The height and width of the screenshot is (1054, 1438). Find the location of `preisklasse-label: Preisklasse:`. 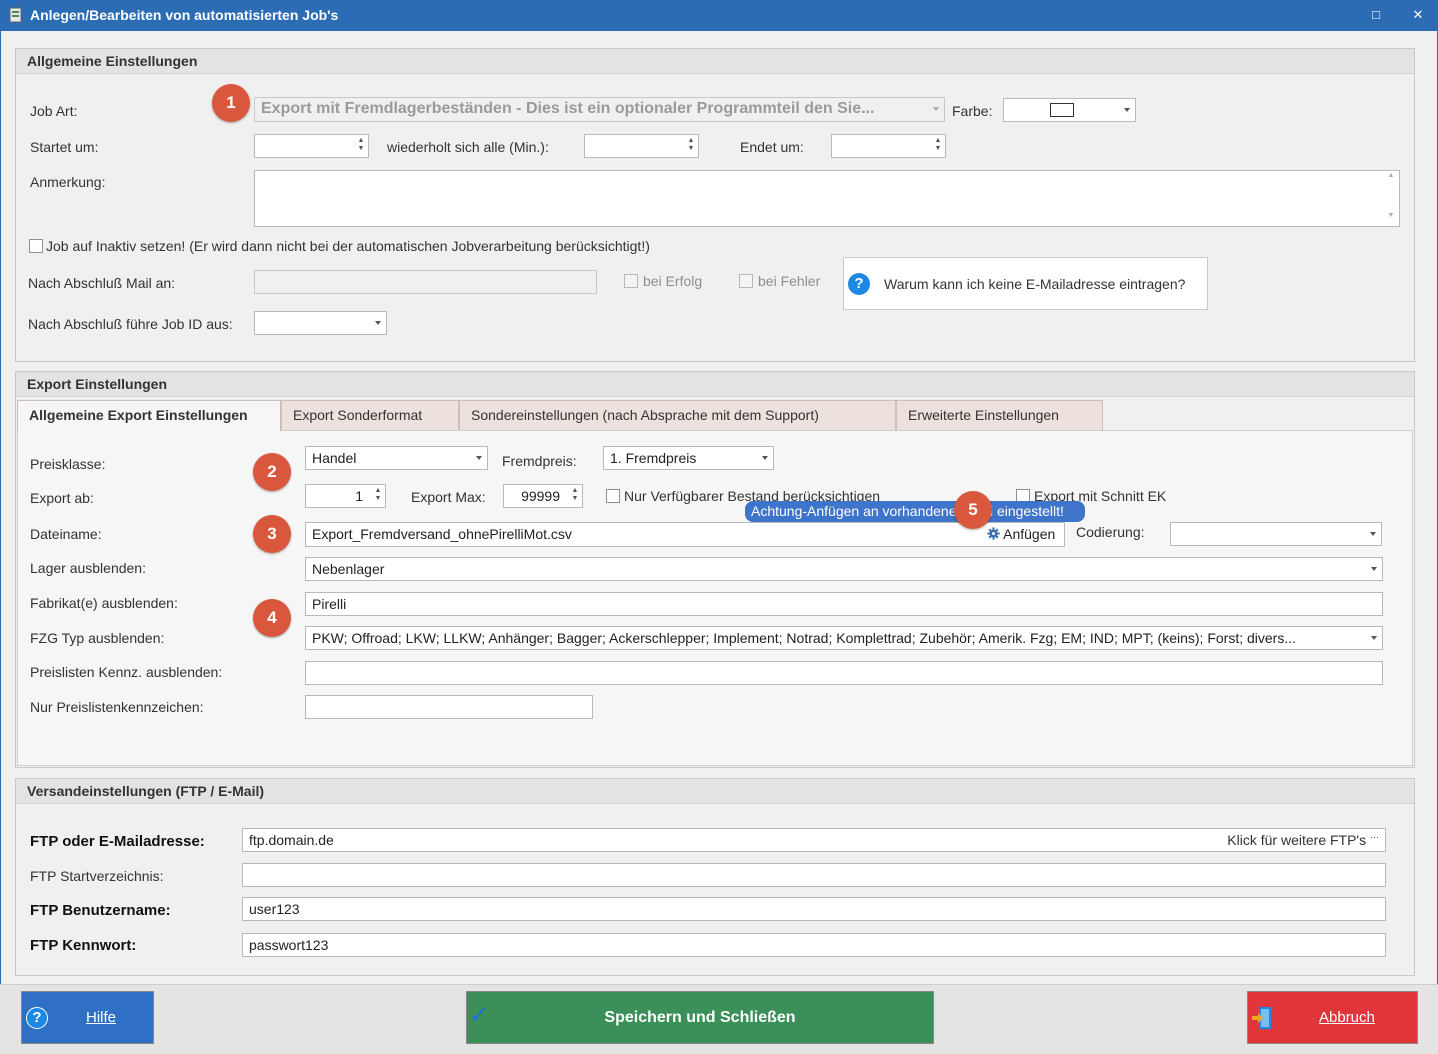

preisklasse-label: Preisklasse: is located at coordinates (68, 464).